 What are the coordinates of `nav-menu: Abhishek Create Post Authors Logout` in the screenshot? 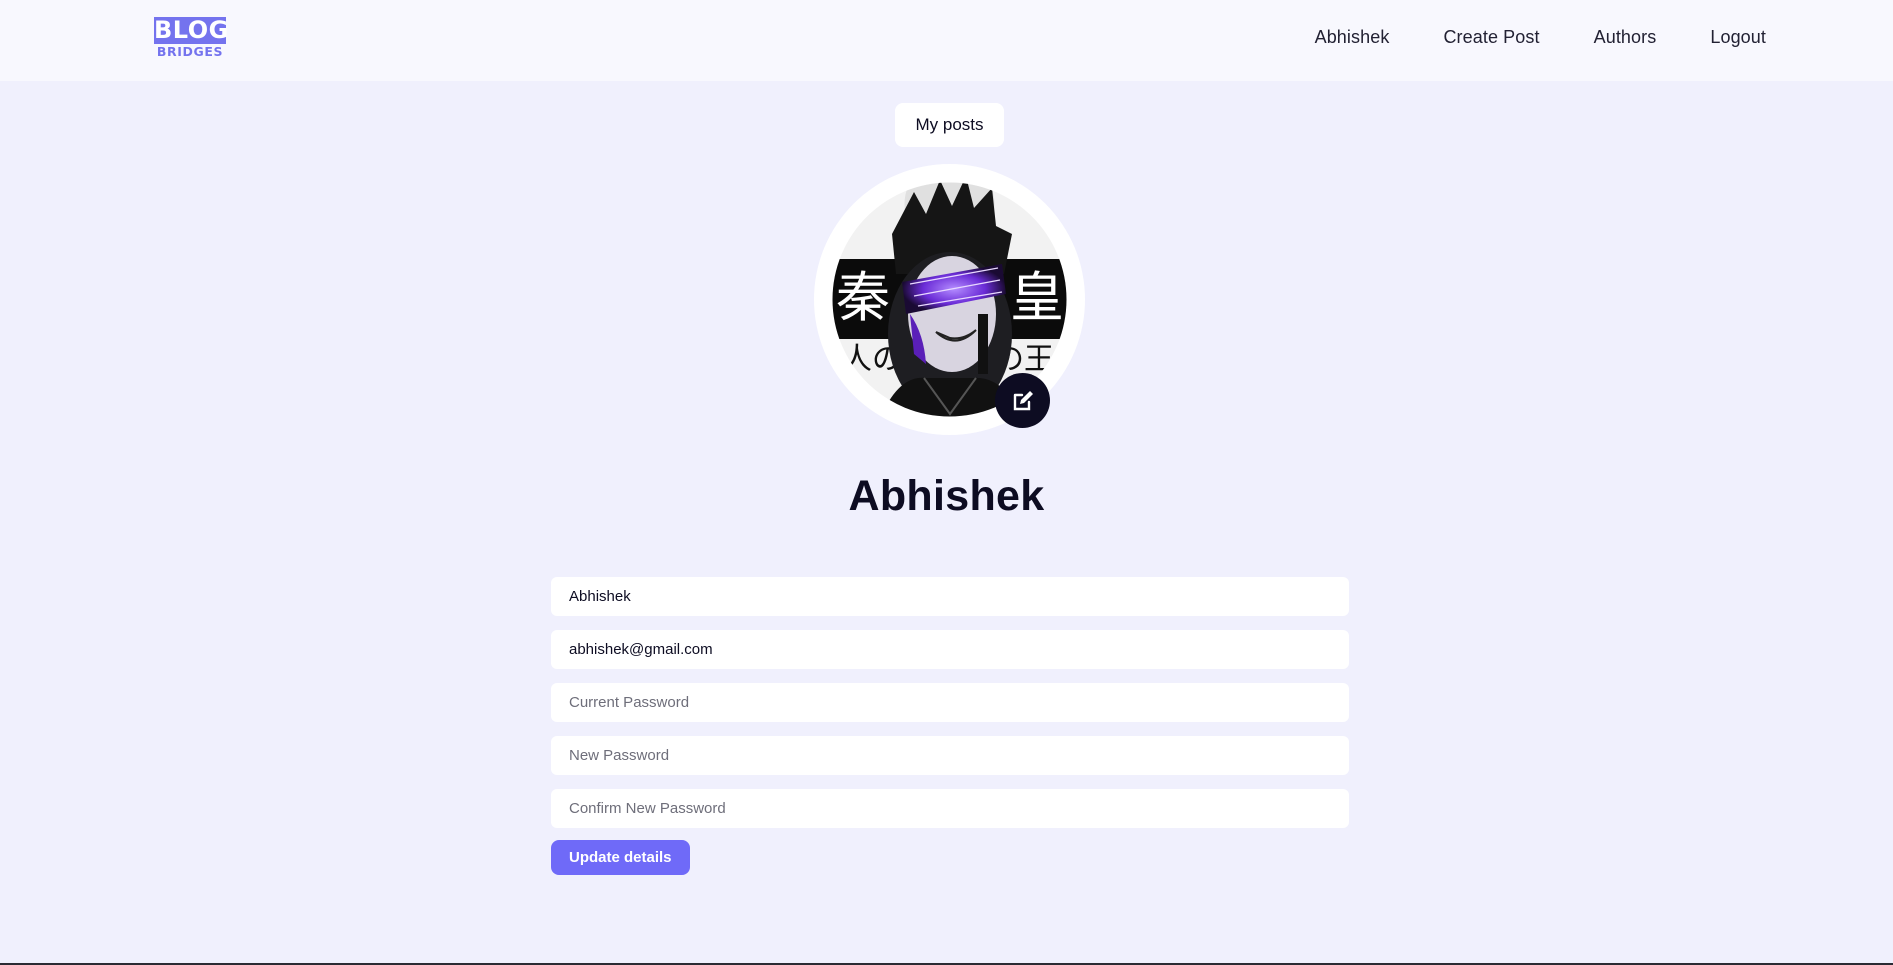 It's located at (1540, 37).